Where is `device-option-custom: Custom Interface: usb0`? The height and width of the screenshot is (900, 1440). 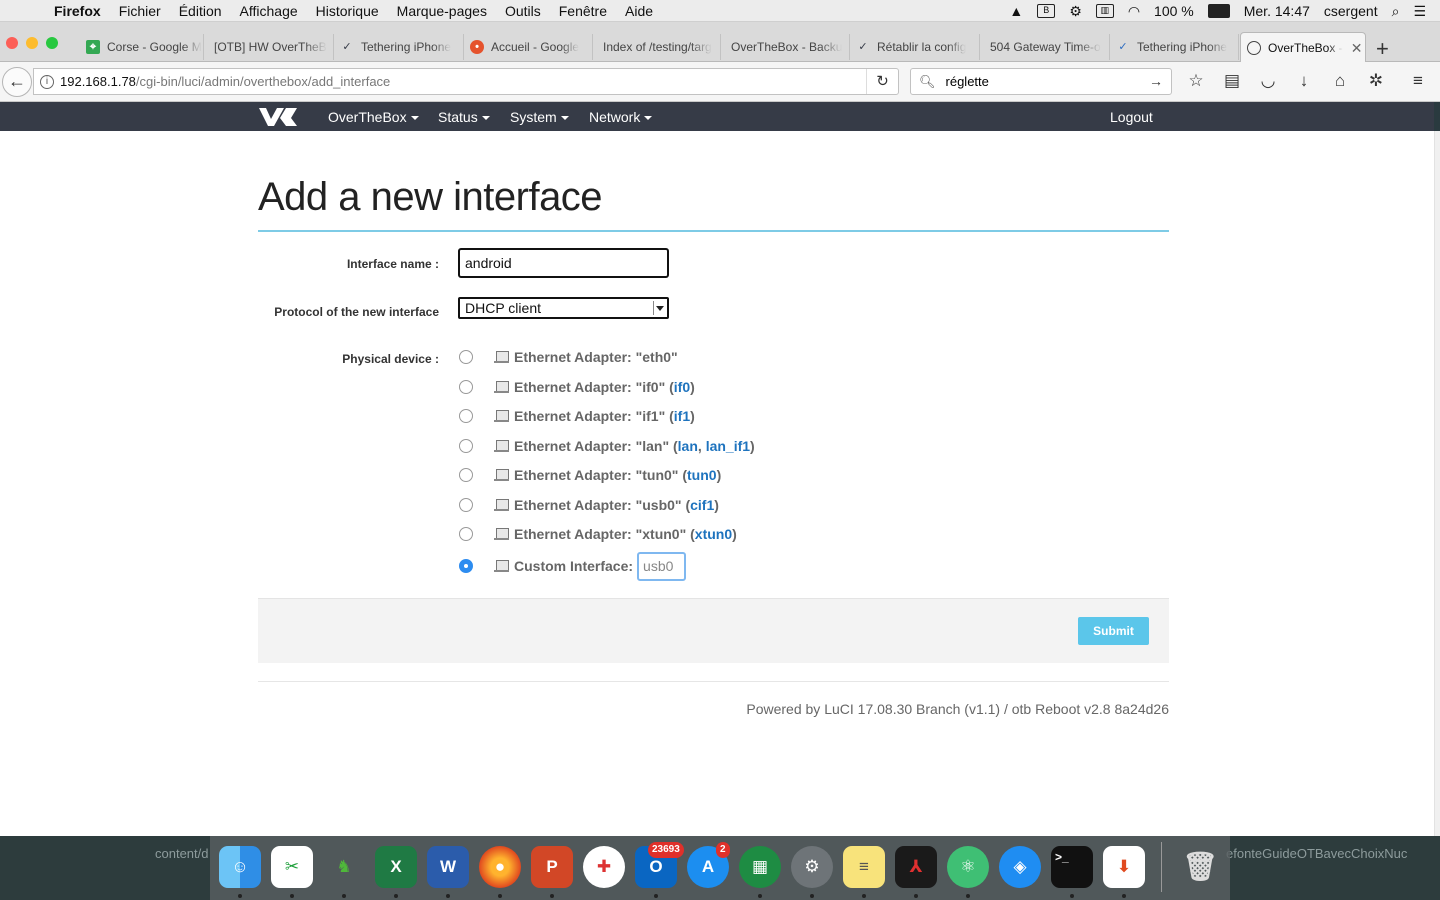
device-option-custom: Custom Interface: usb0 is located at coordinates (572, 566).